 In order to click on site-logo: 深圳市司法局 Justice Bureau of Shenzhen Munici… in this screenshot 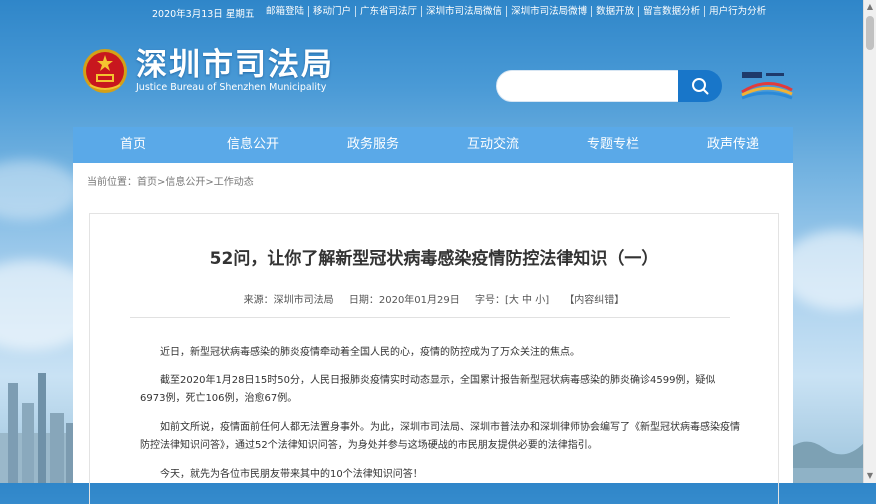, I will do `click(208, 71)`.